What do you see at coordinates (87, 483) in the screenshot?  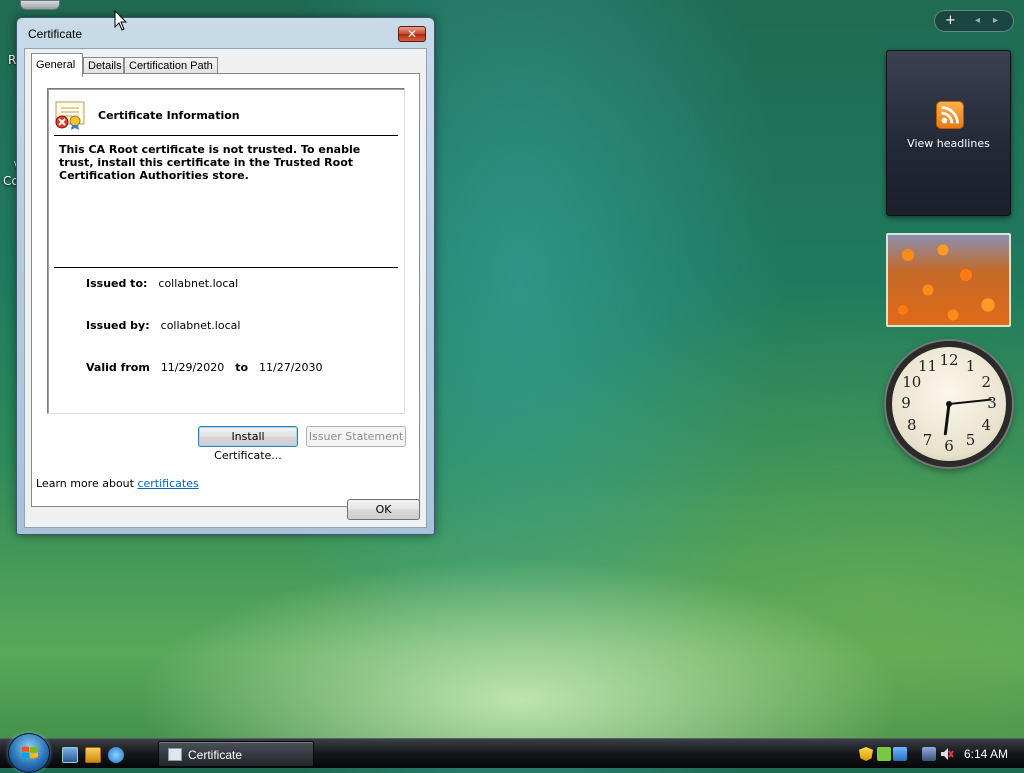 I see `learn-more-prefix: Learn more about` at bounding box center [87, 483].